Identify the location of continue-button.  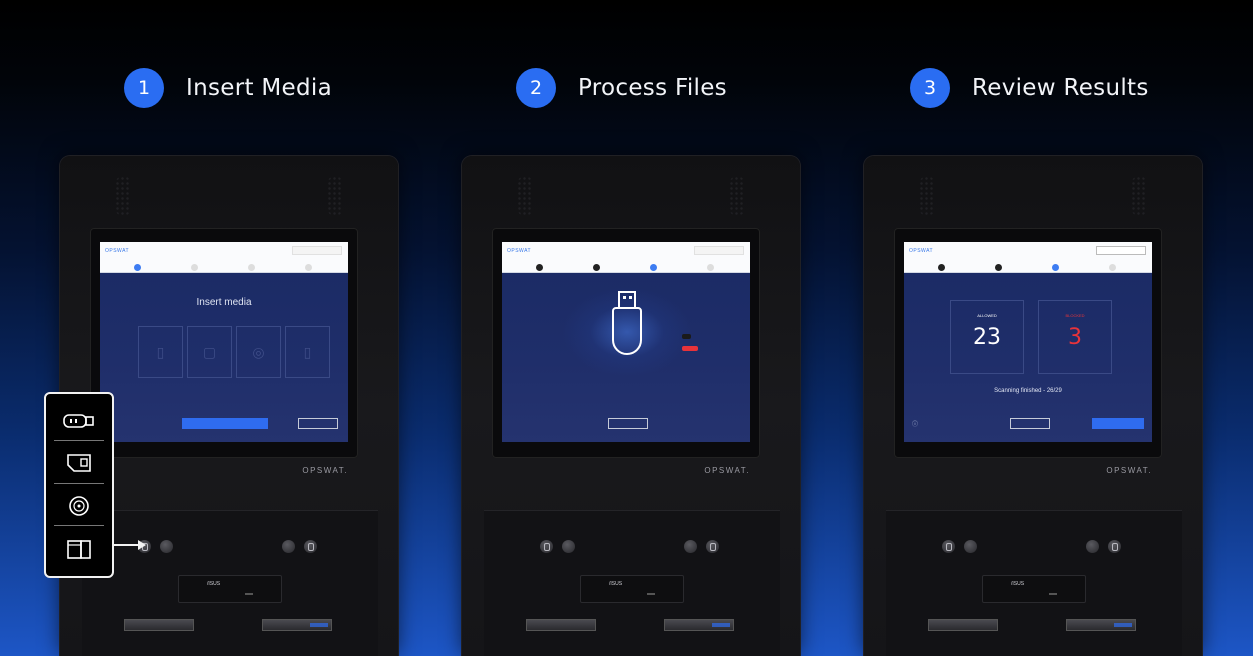
(1118, 423).